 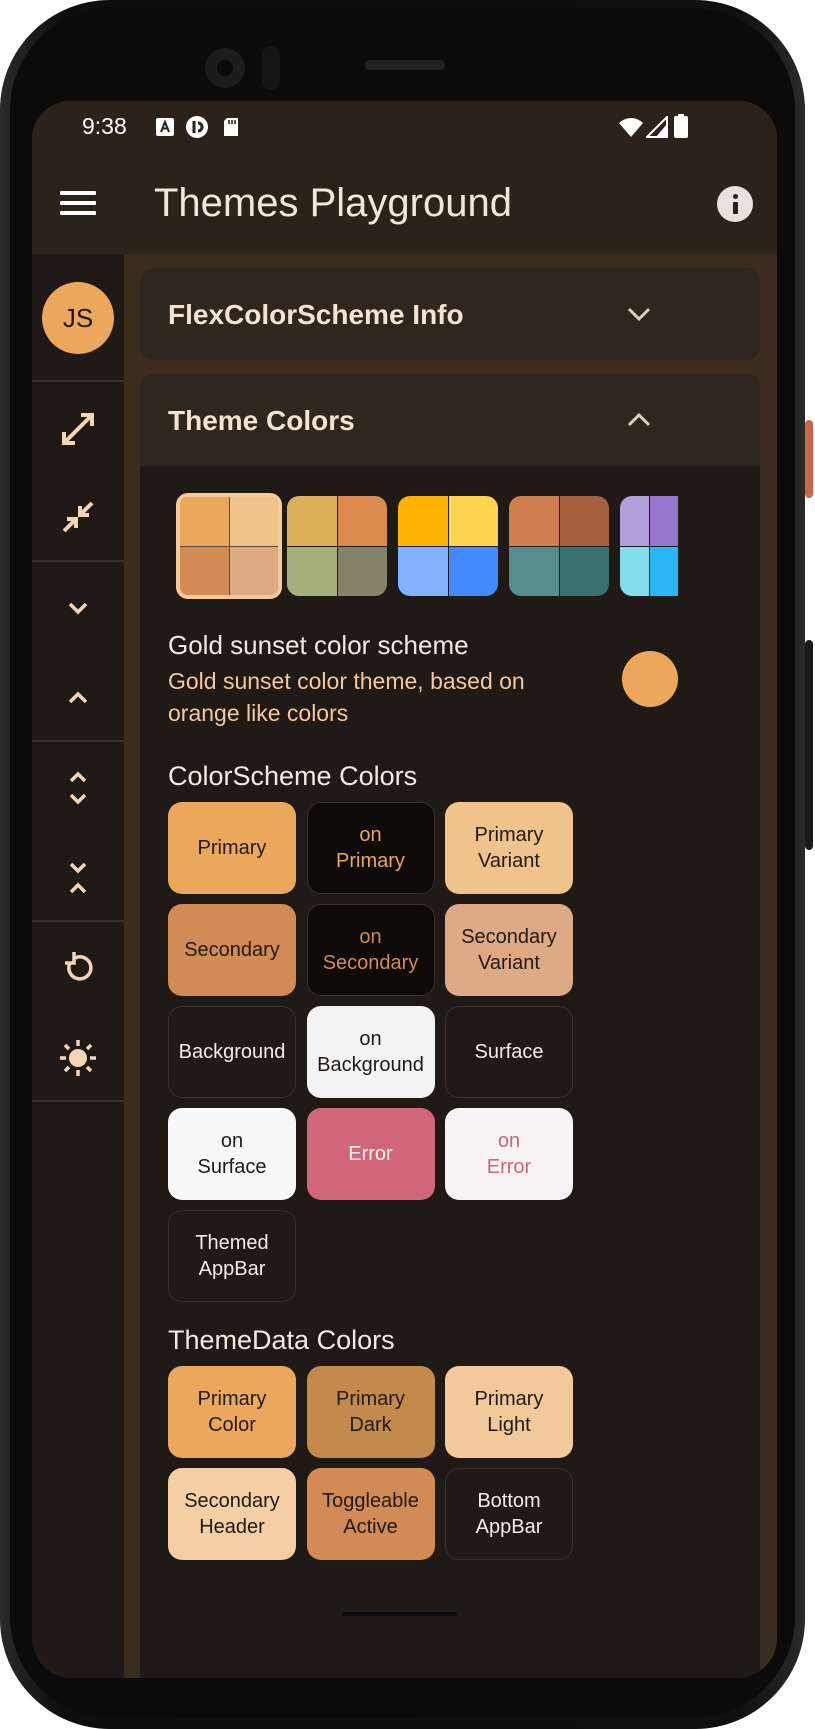 What do you see at coordinates (78, 1101) in the screenshot?
I see `rail-divider` at bounding box center [78, 1101].